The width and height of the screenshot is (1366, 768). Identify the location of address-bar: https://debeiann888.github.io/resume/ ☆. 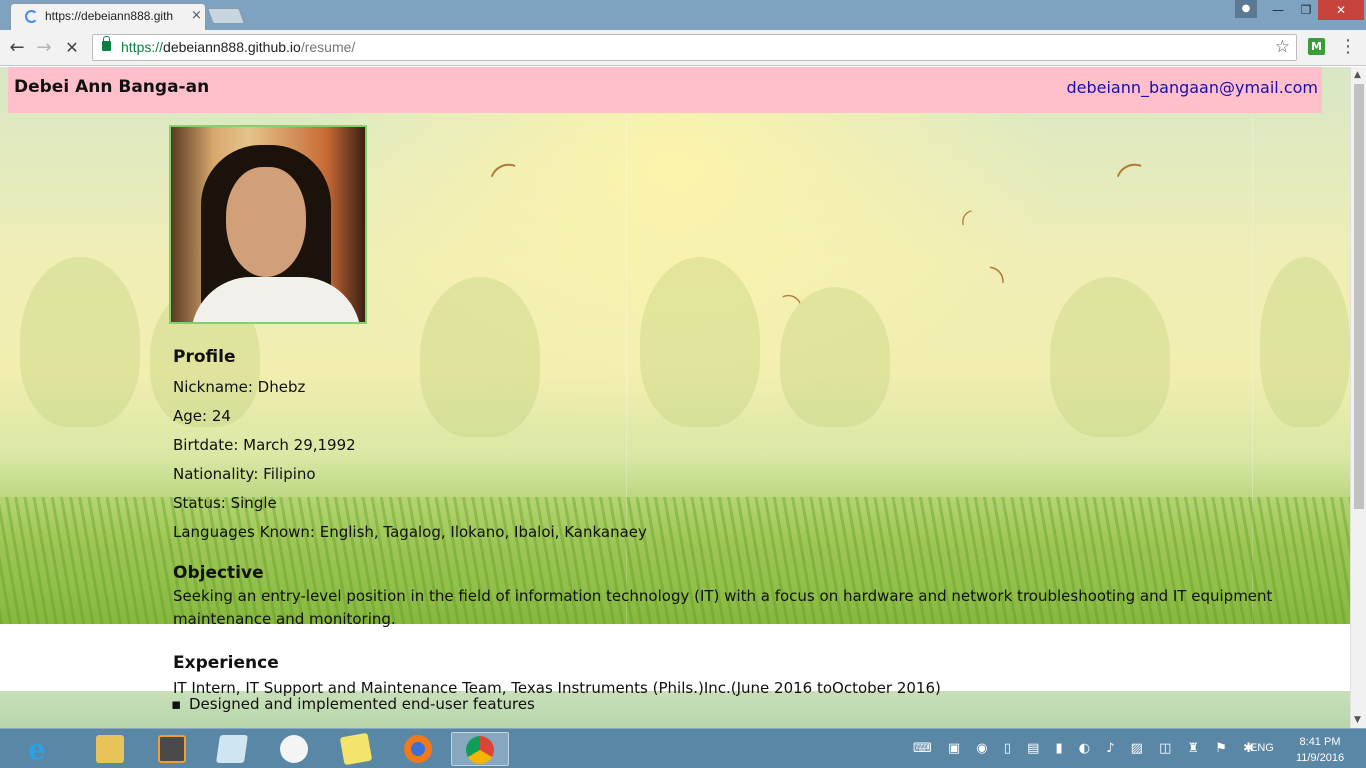
(694, 47).